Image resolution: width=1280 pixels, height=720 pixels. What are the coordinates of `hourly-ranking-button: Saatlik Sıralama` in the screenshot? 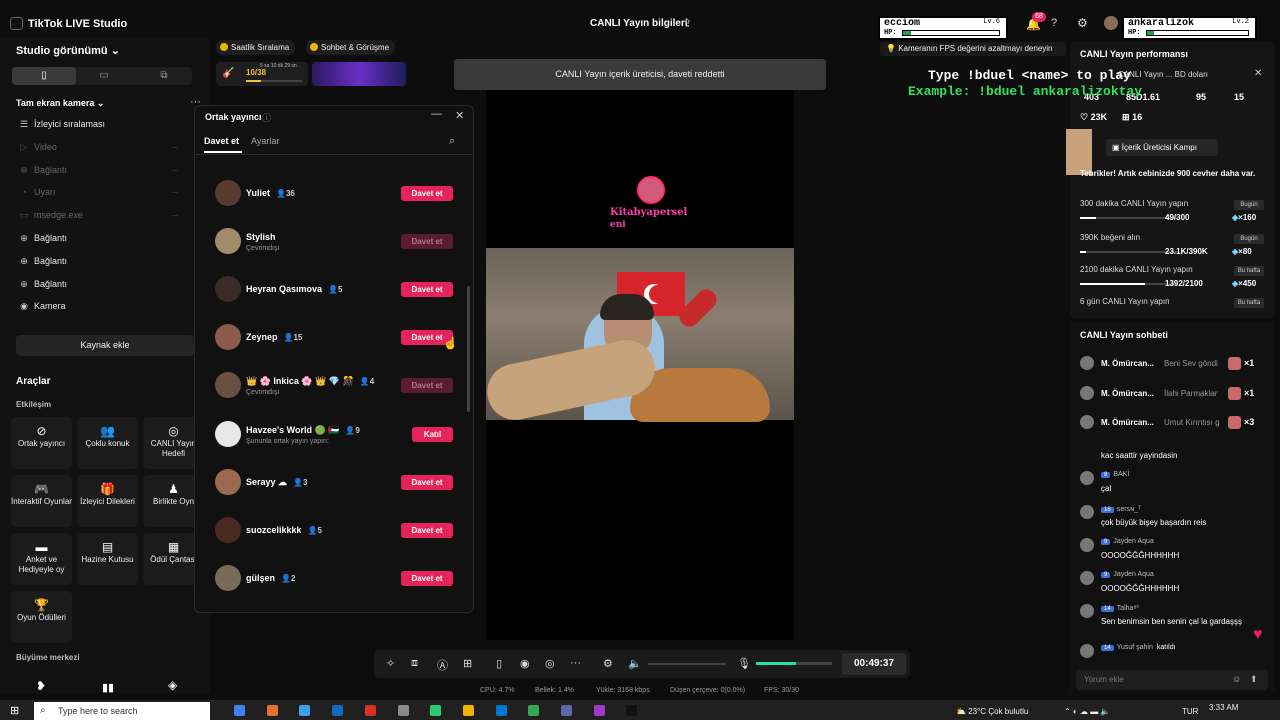 It's located at (256, 47).